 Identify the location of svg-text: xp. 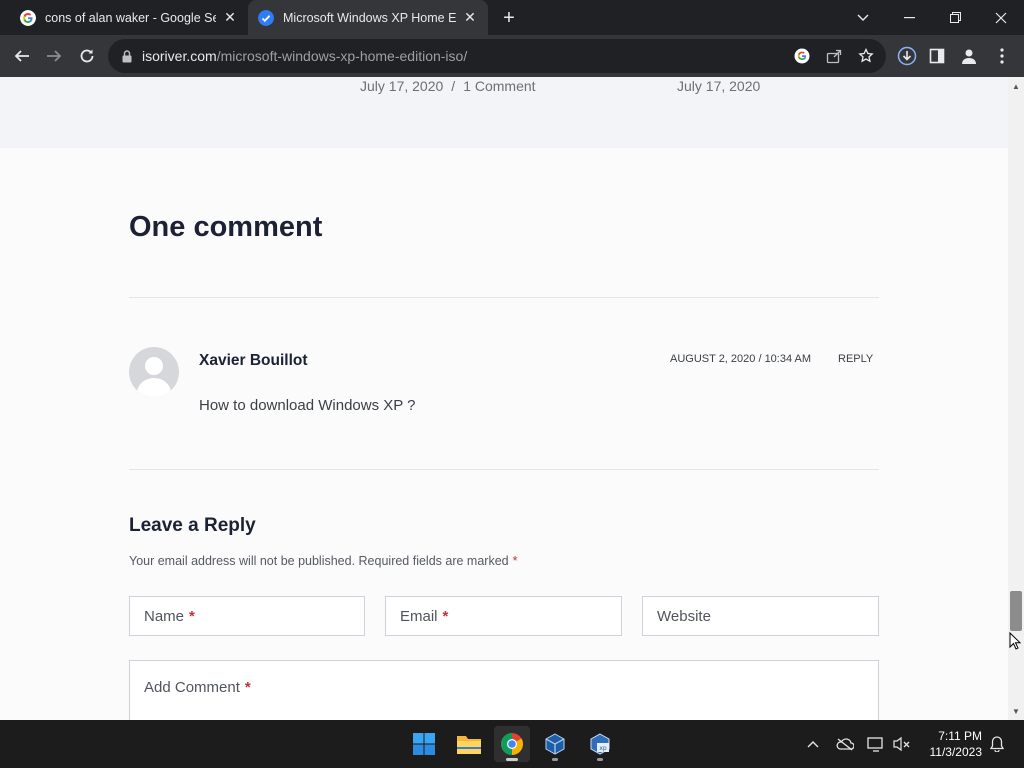
(603, 748).